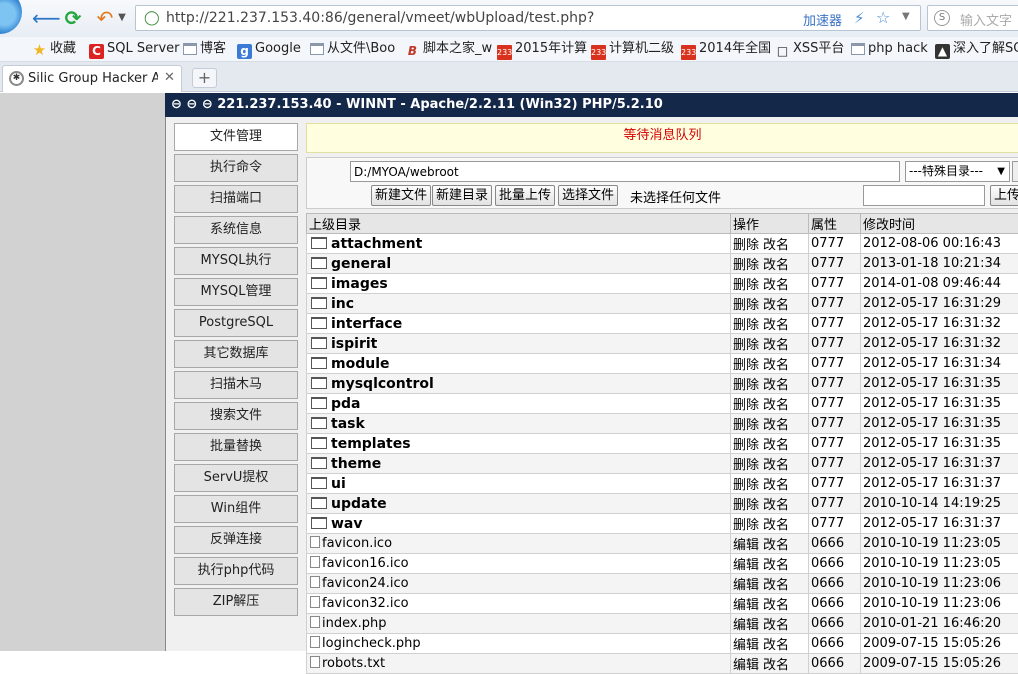 Image resolution: width=1018 pixels, height=674 pixels. What do you see at coordinates (204, 49) in the screenshot?
I see `bookmark-blog: 博客` at bounding box center [204, 49].